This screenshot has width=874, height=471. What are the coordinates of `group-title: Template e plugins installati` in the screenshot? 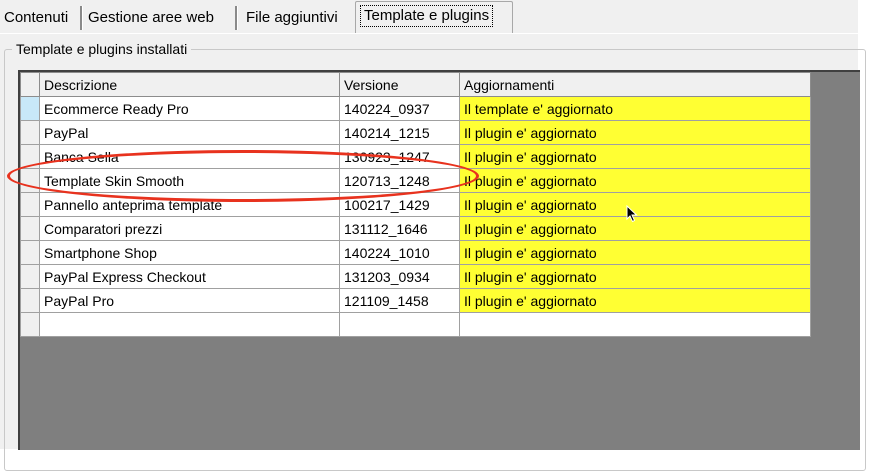 It's located at (102, 49).